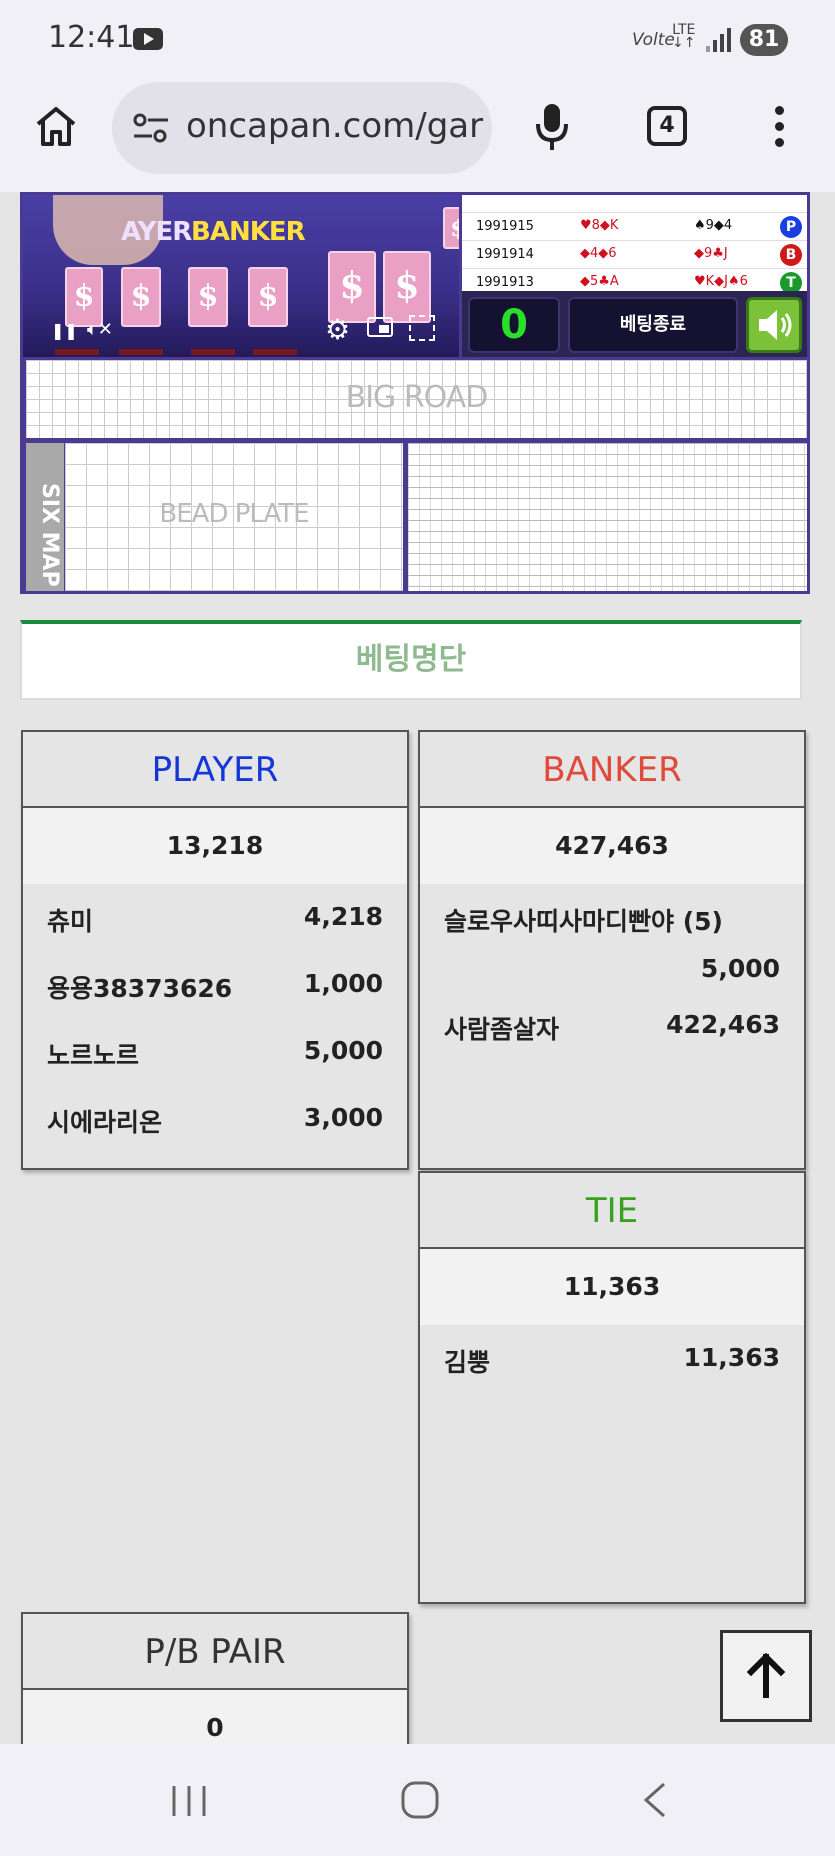  I want to click on recent-apps-icon, so click(189, 1801).